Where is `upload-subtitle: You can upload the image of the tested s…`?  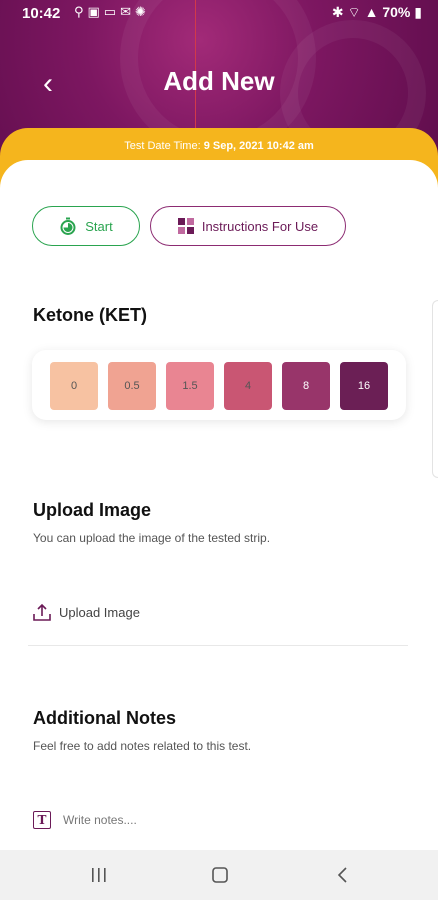 upload-subtitle: You can upload the image of the tested s… is located at coordinates (152, 538).